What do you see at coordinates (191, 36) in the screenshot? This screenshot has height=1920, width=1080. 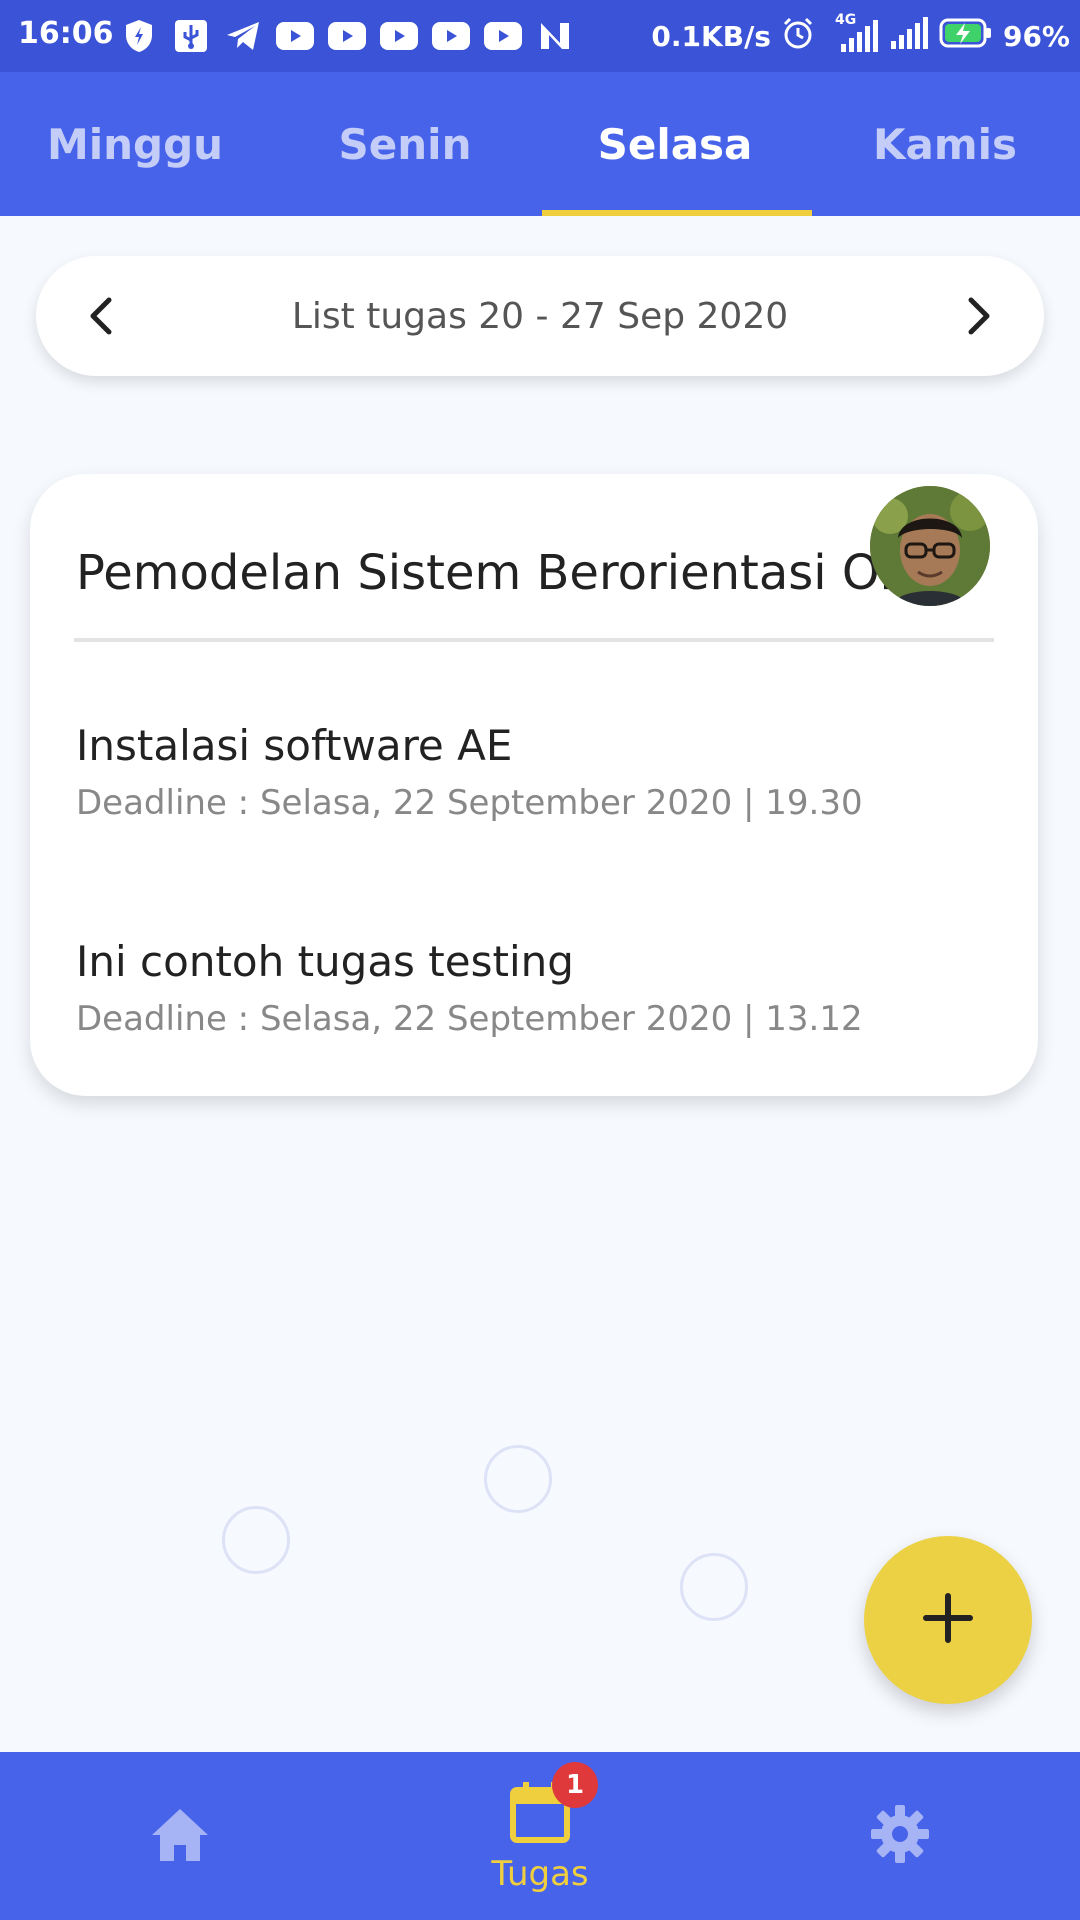 I see `usb-icon` at bounding box center [191, 36].